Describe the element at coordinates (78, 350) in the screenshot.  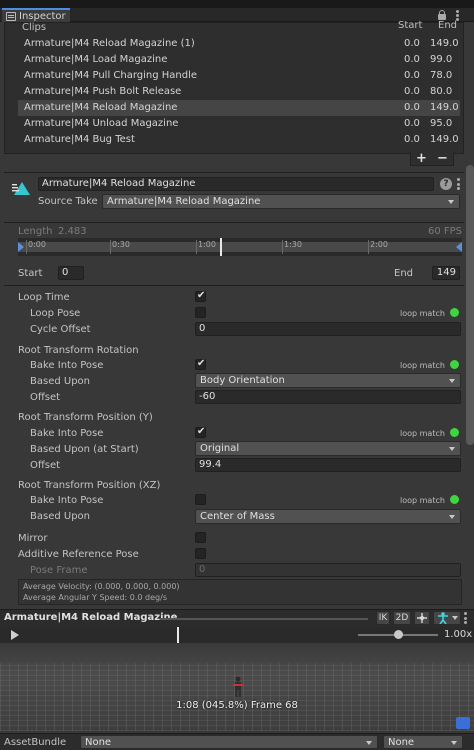
I see `root-rotation-header: Root Transform Rotation` at that location.